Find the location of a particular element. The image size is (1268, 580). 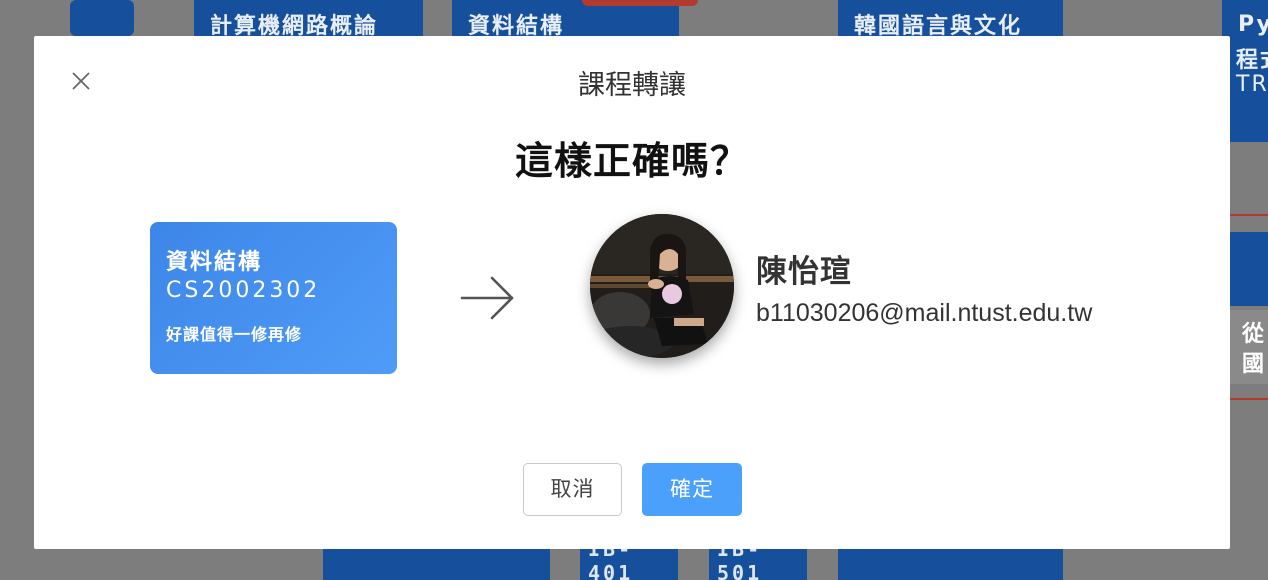

course-name: 資料結構 is located at coordinates (214, 262).